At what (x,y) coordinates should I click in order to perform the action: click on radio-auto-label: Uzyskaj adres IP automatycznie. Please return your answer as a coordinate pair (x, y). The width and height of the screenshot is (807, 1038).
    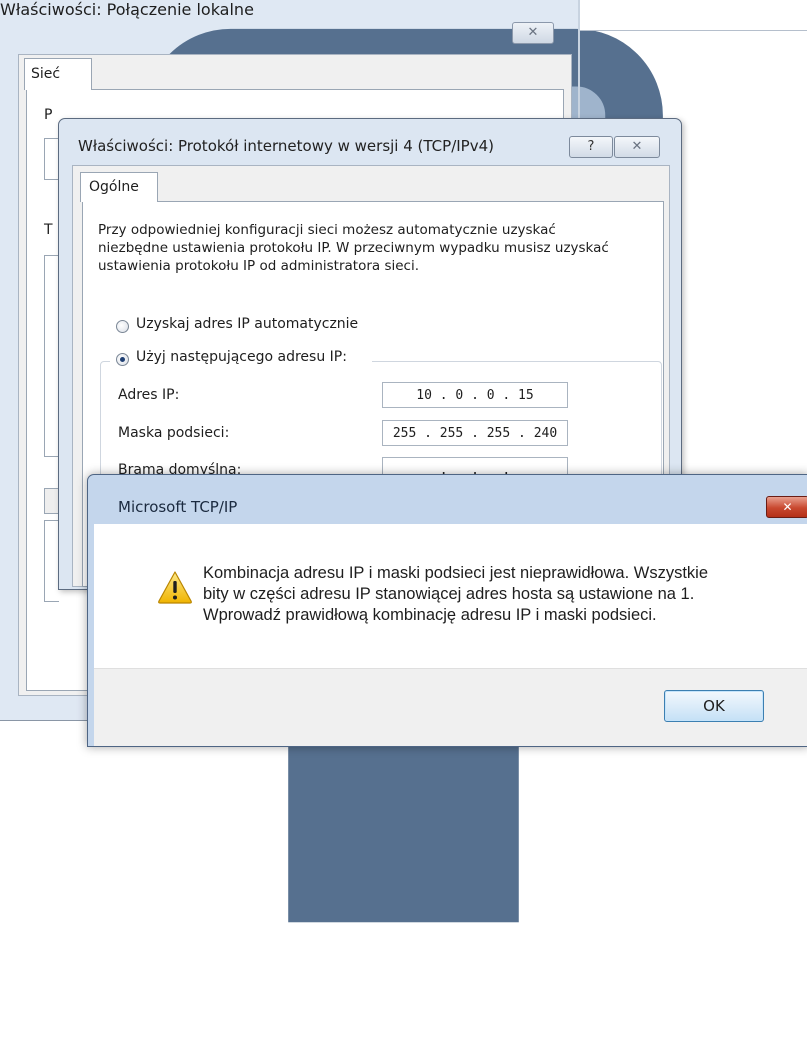
    Looking at the image, I should click on (247, 324).